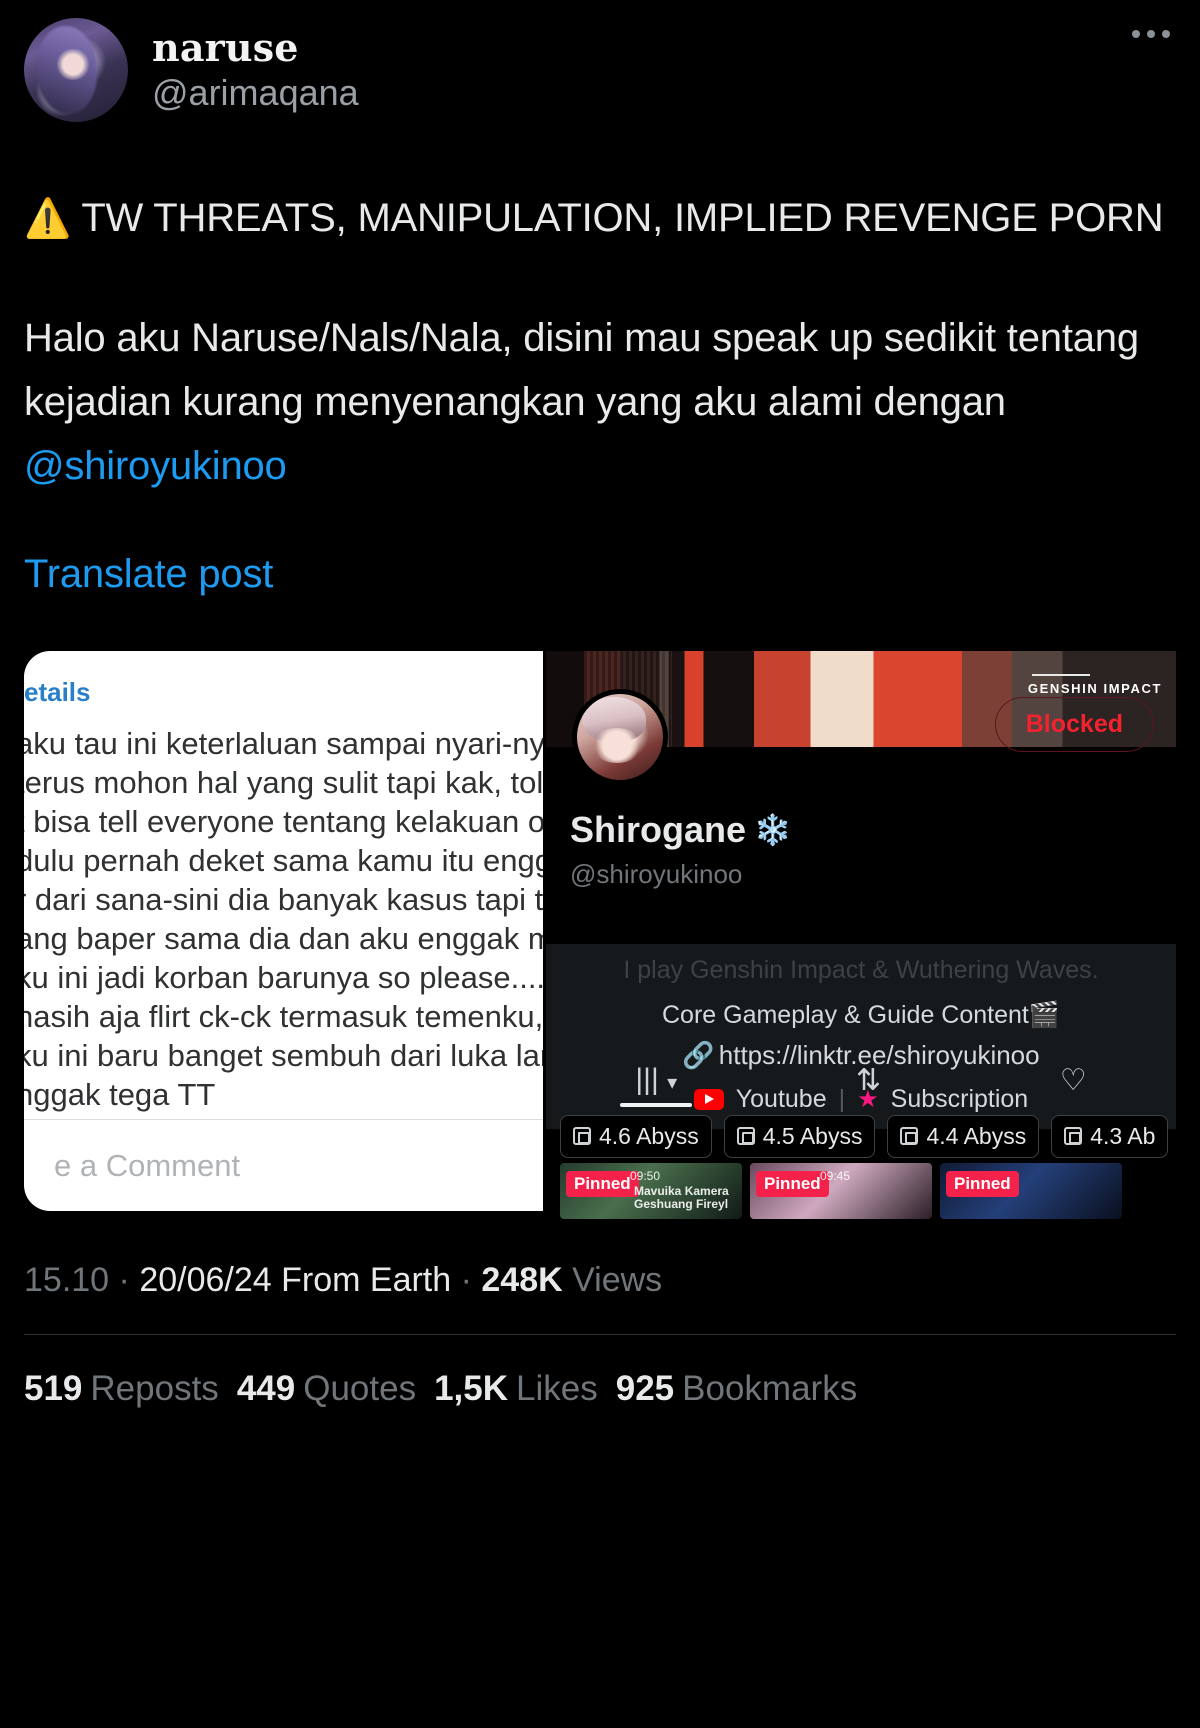 The width and height of the screenshot is (1200, 1728). I want to click on tab-grid: ||| ▾, so click(656, 1085).